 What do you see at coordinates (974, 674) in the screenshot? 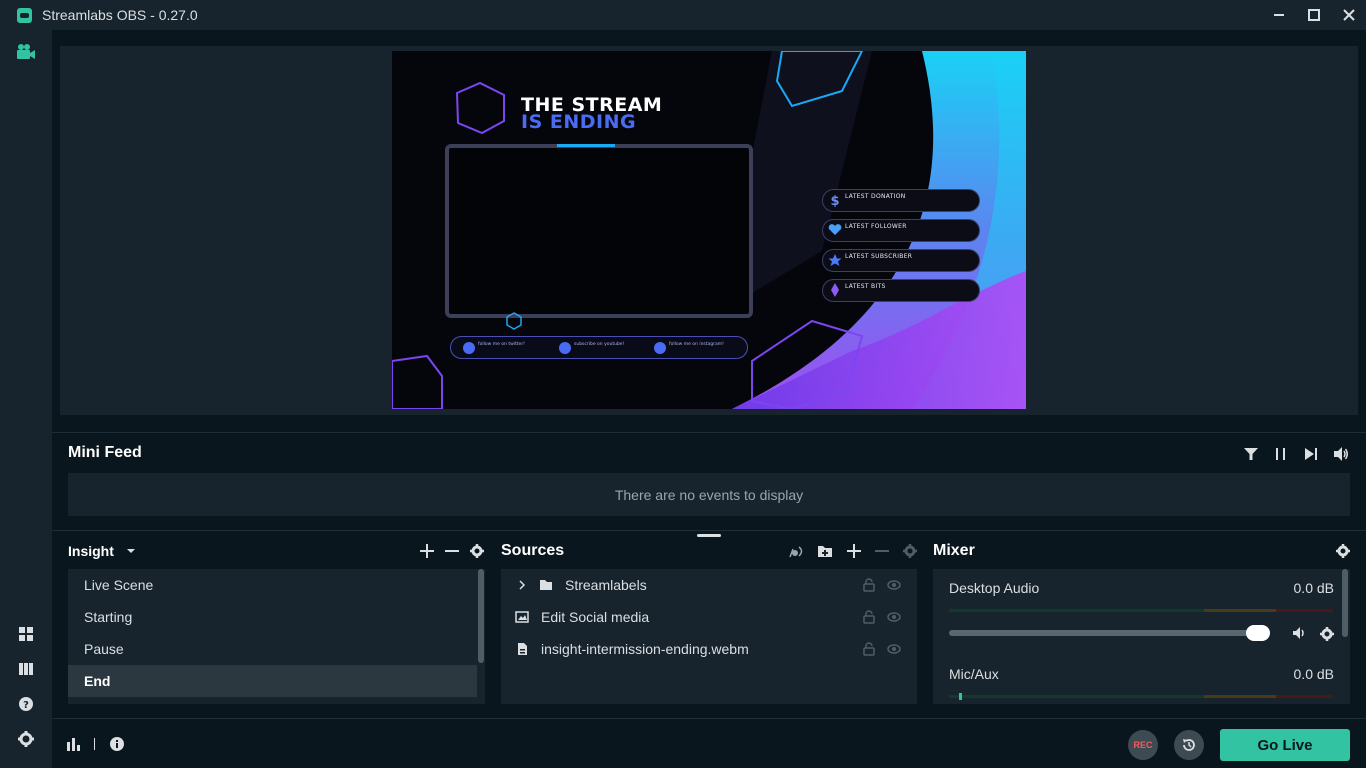
I see `mixer-channel-name: Mic/Aux` at bounding box center [974, 674].